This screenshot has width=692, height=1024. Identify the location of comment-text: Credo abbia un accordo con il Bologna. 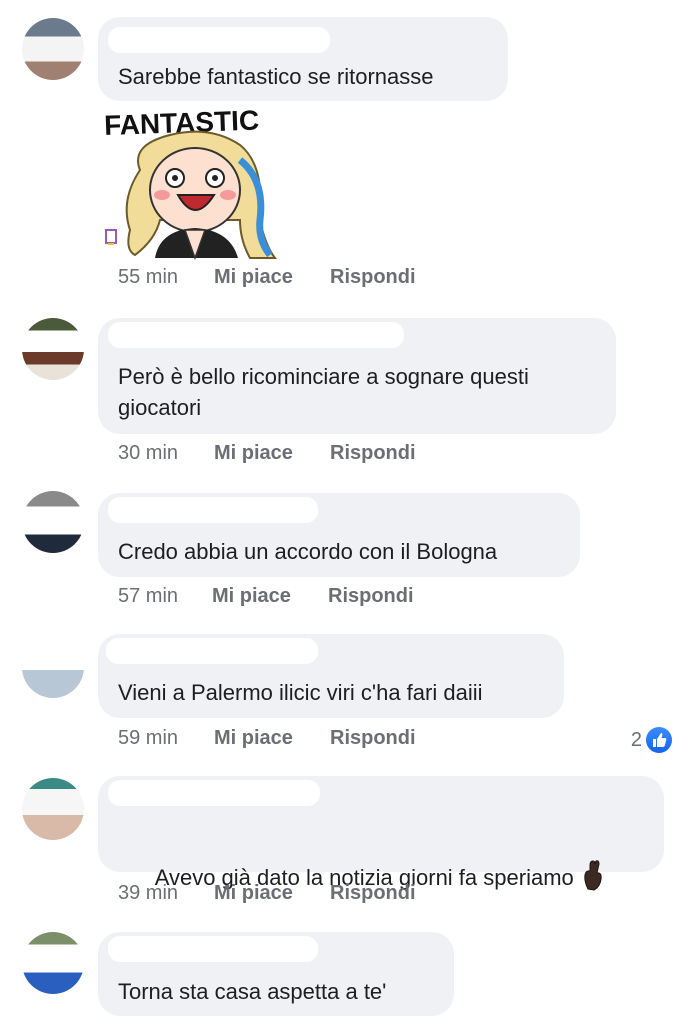
(308, 551).